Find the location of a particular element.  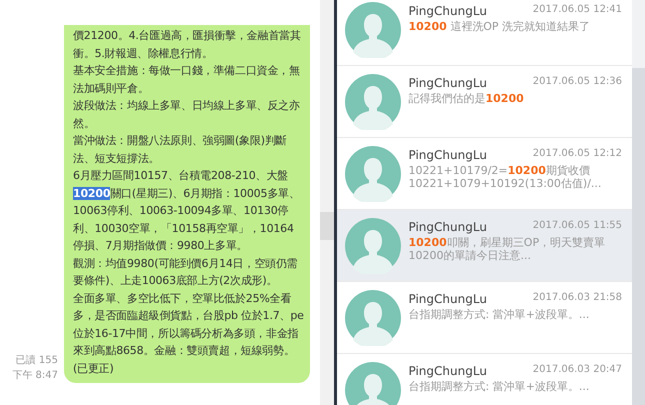

message-text: 6月壓力區間10157、台積電208-210、大盤 10200關口(星期三)、6月期指：10005多單、10063停利、10063-10094多單、10130停利、10030空單，「10158再空單」，10164停損、7月期指做價：9980上多單。 is located at coordinates (187, 211).